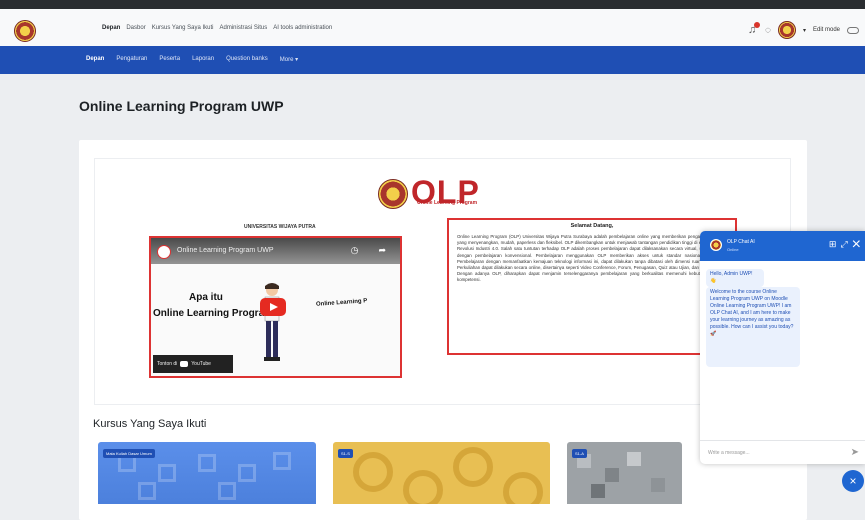  Describe the element at coordinates (624, 473) in the screenshot. I see `course-card: S1-A` at that location.